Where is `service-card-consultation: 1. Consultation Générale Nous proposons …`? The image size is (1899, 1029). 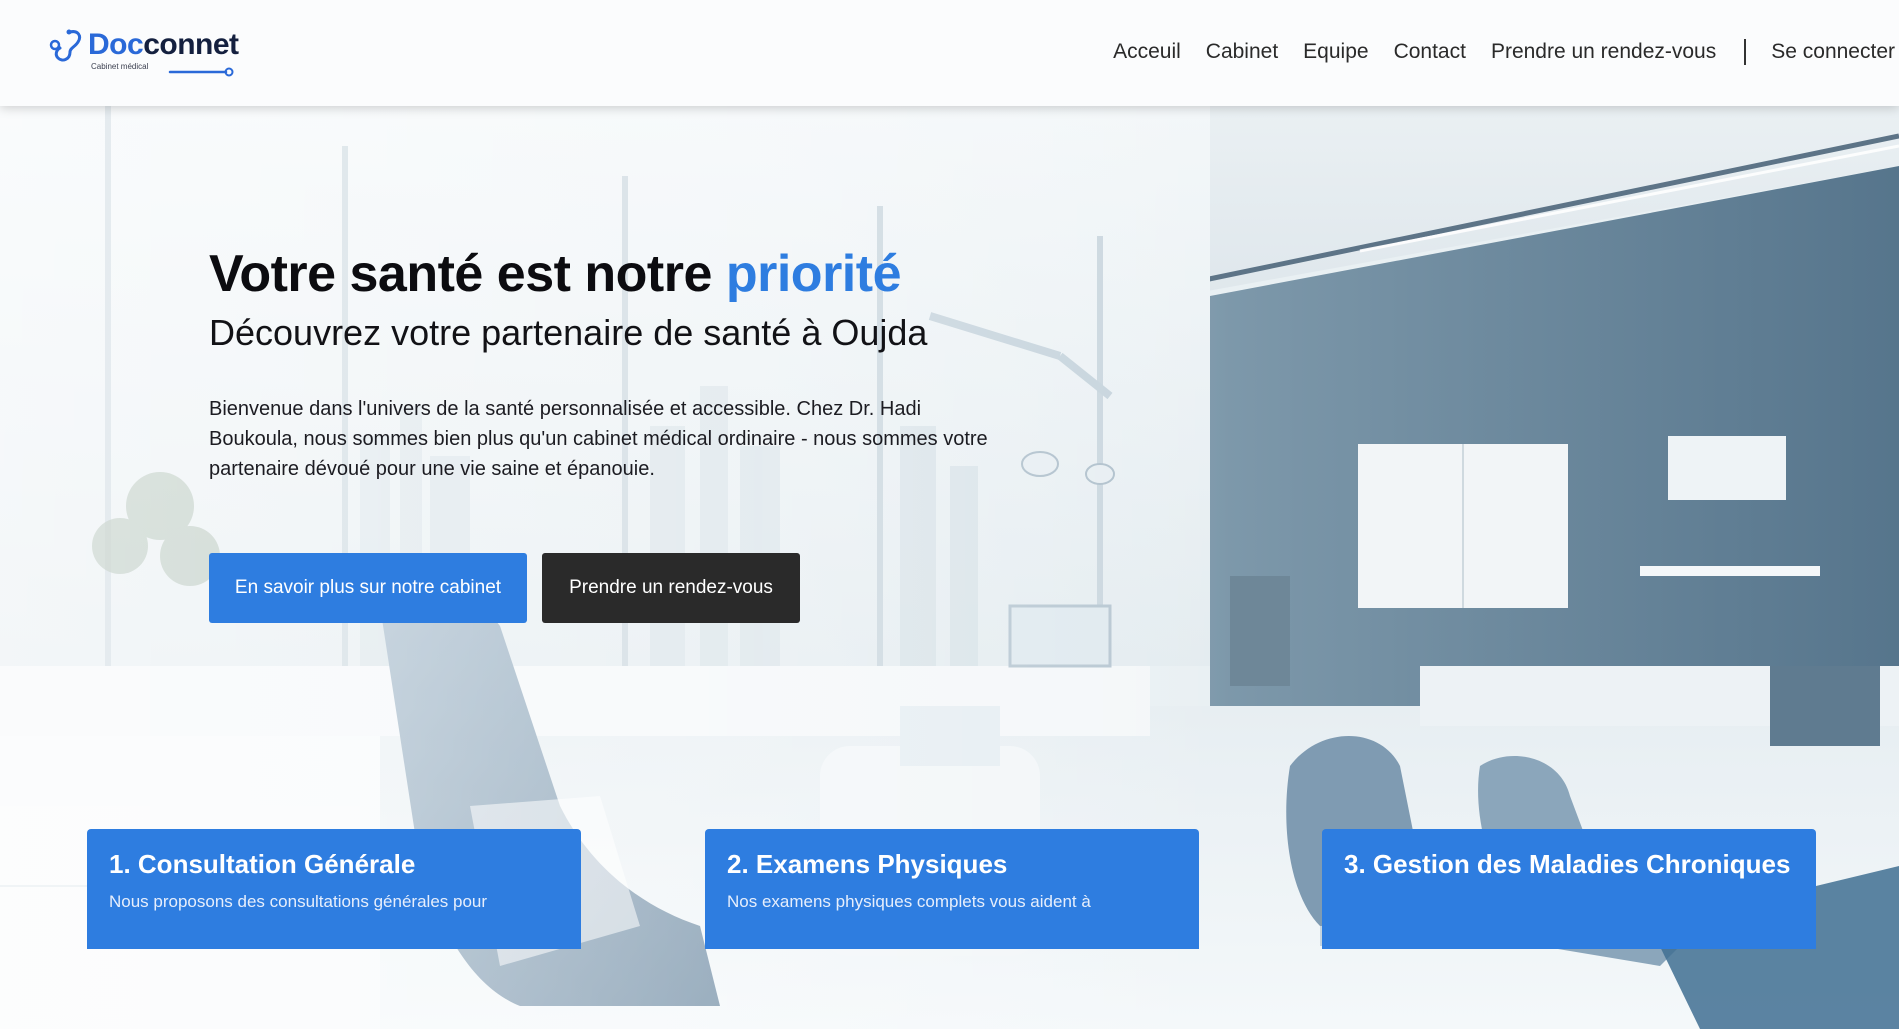
service-card-consultation: 1. Consultation Générale Nous proposons … is located at coordinates (334, 889).